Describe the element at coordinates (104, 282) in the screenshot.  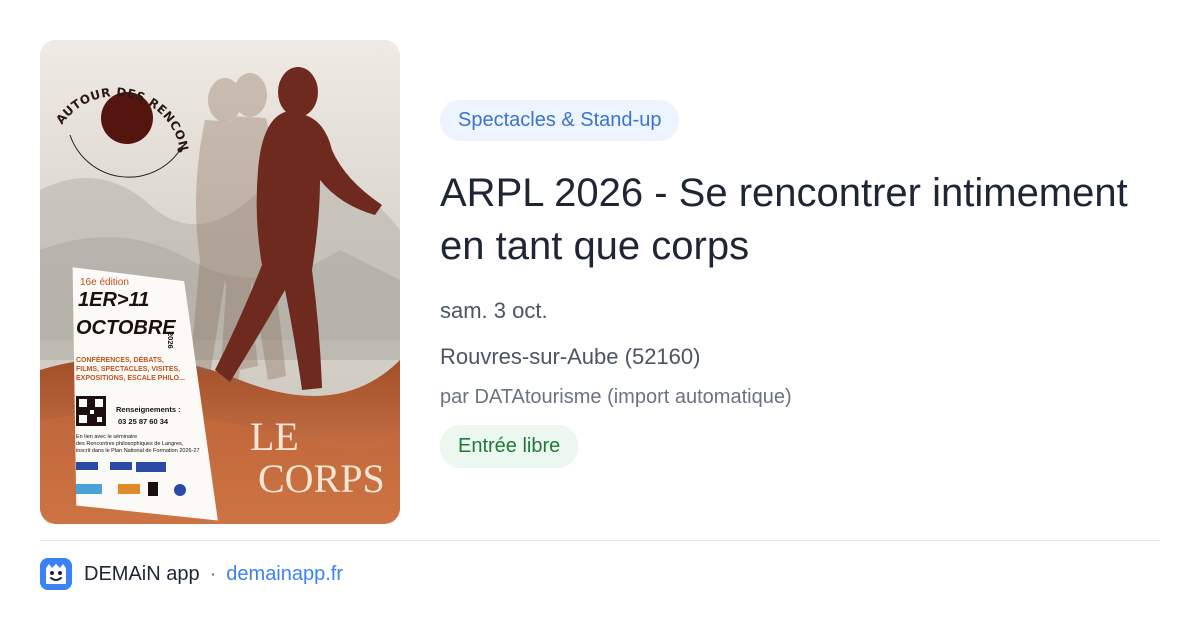
I see `poster-edition: 16e édition` at that location.